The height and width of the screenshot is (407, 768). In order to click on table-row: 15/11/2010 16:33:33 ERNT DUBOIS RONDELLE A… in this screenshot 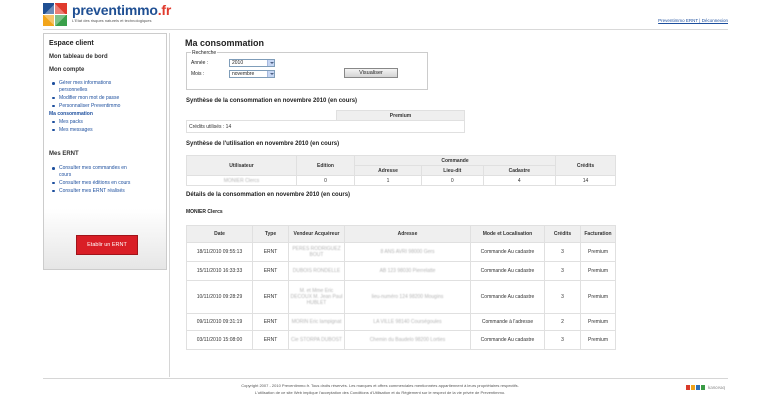, I will do `click(401, 271)`.